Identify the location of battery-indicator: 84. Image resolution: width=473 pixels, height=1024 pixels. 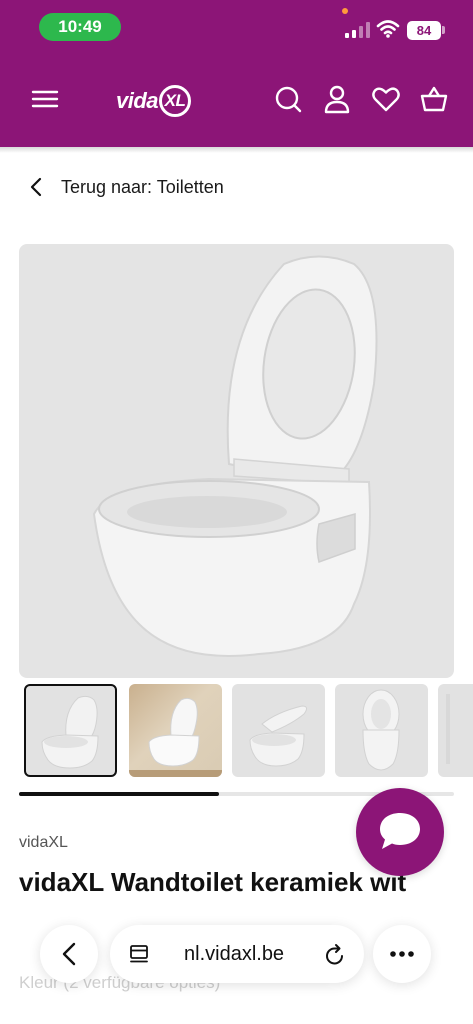
(424, 30).